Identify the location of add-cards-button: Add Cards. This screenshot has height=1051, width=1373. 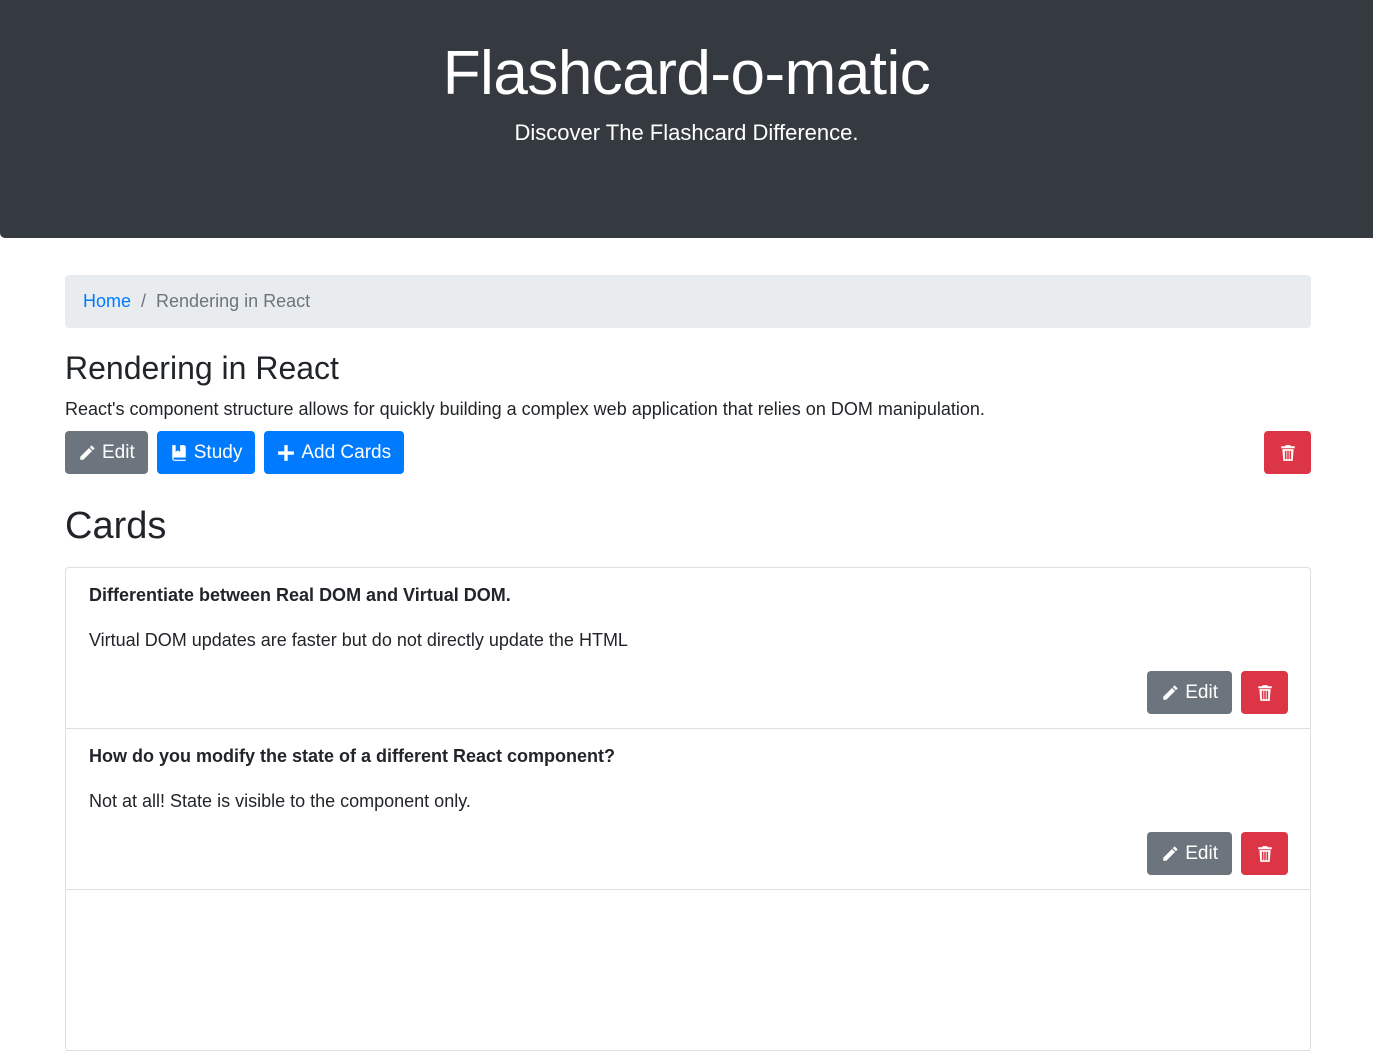
(334, 452).